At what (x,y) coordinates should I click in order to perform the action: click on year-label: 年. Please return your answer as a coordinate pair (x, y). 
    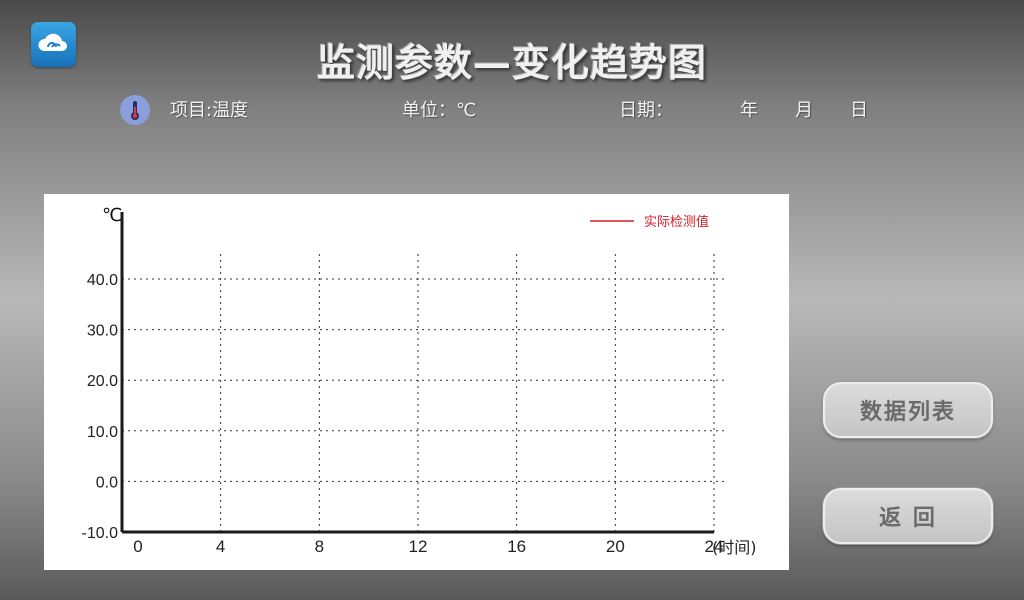
    Looking at the image, I should click on (749, 110).